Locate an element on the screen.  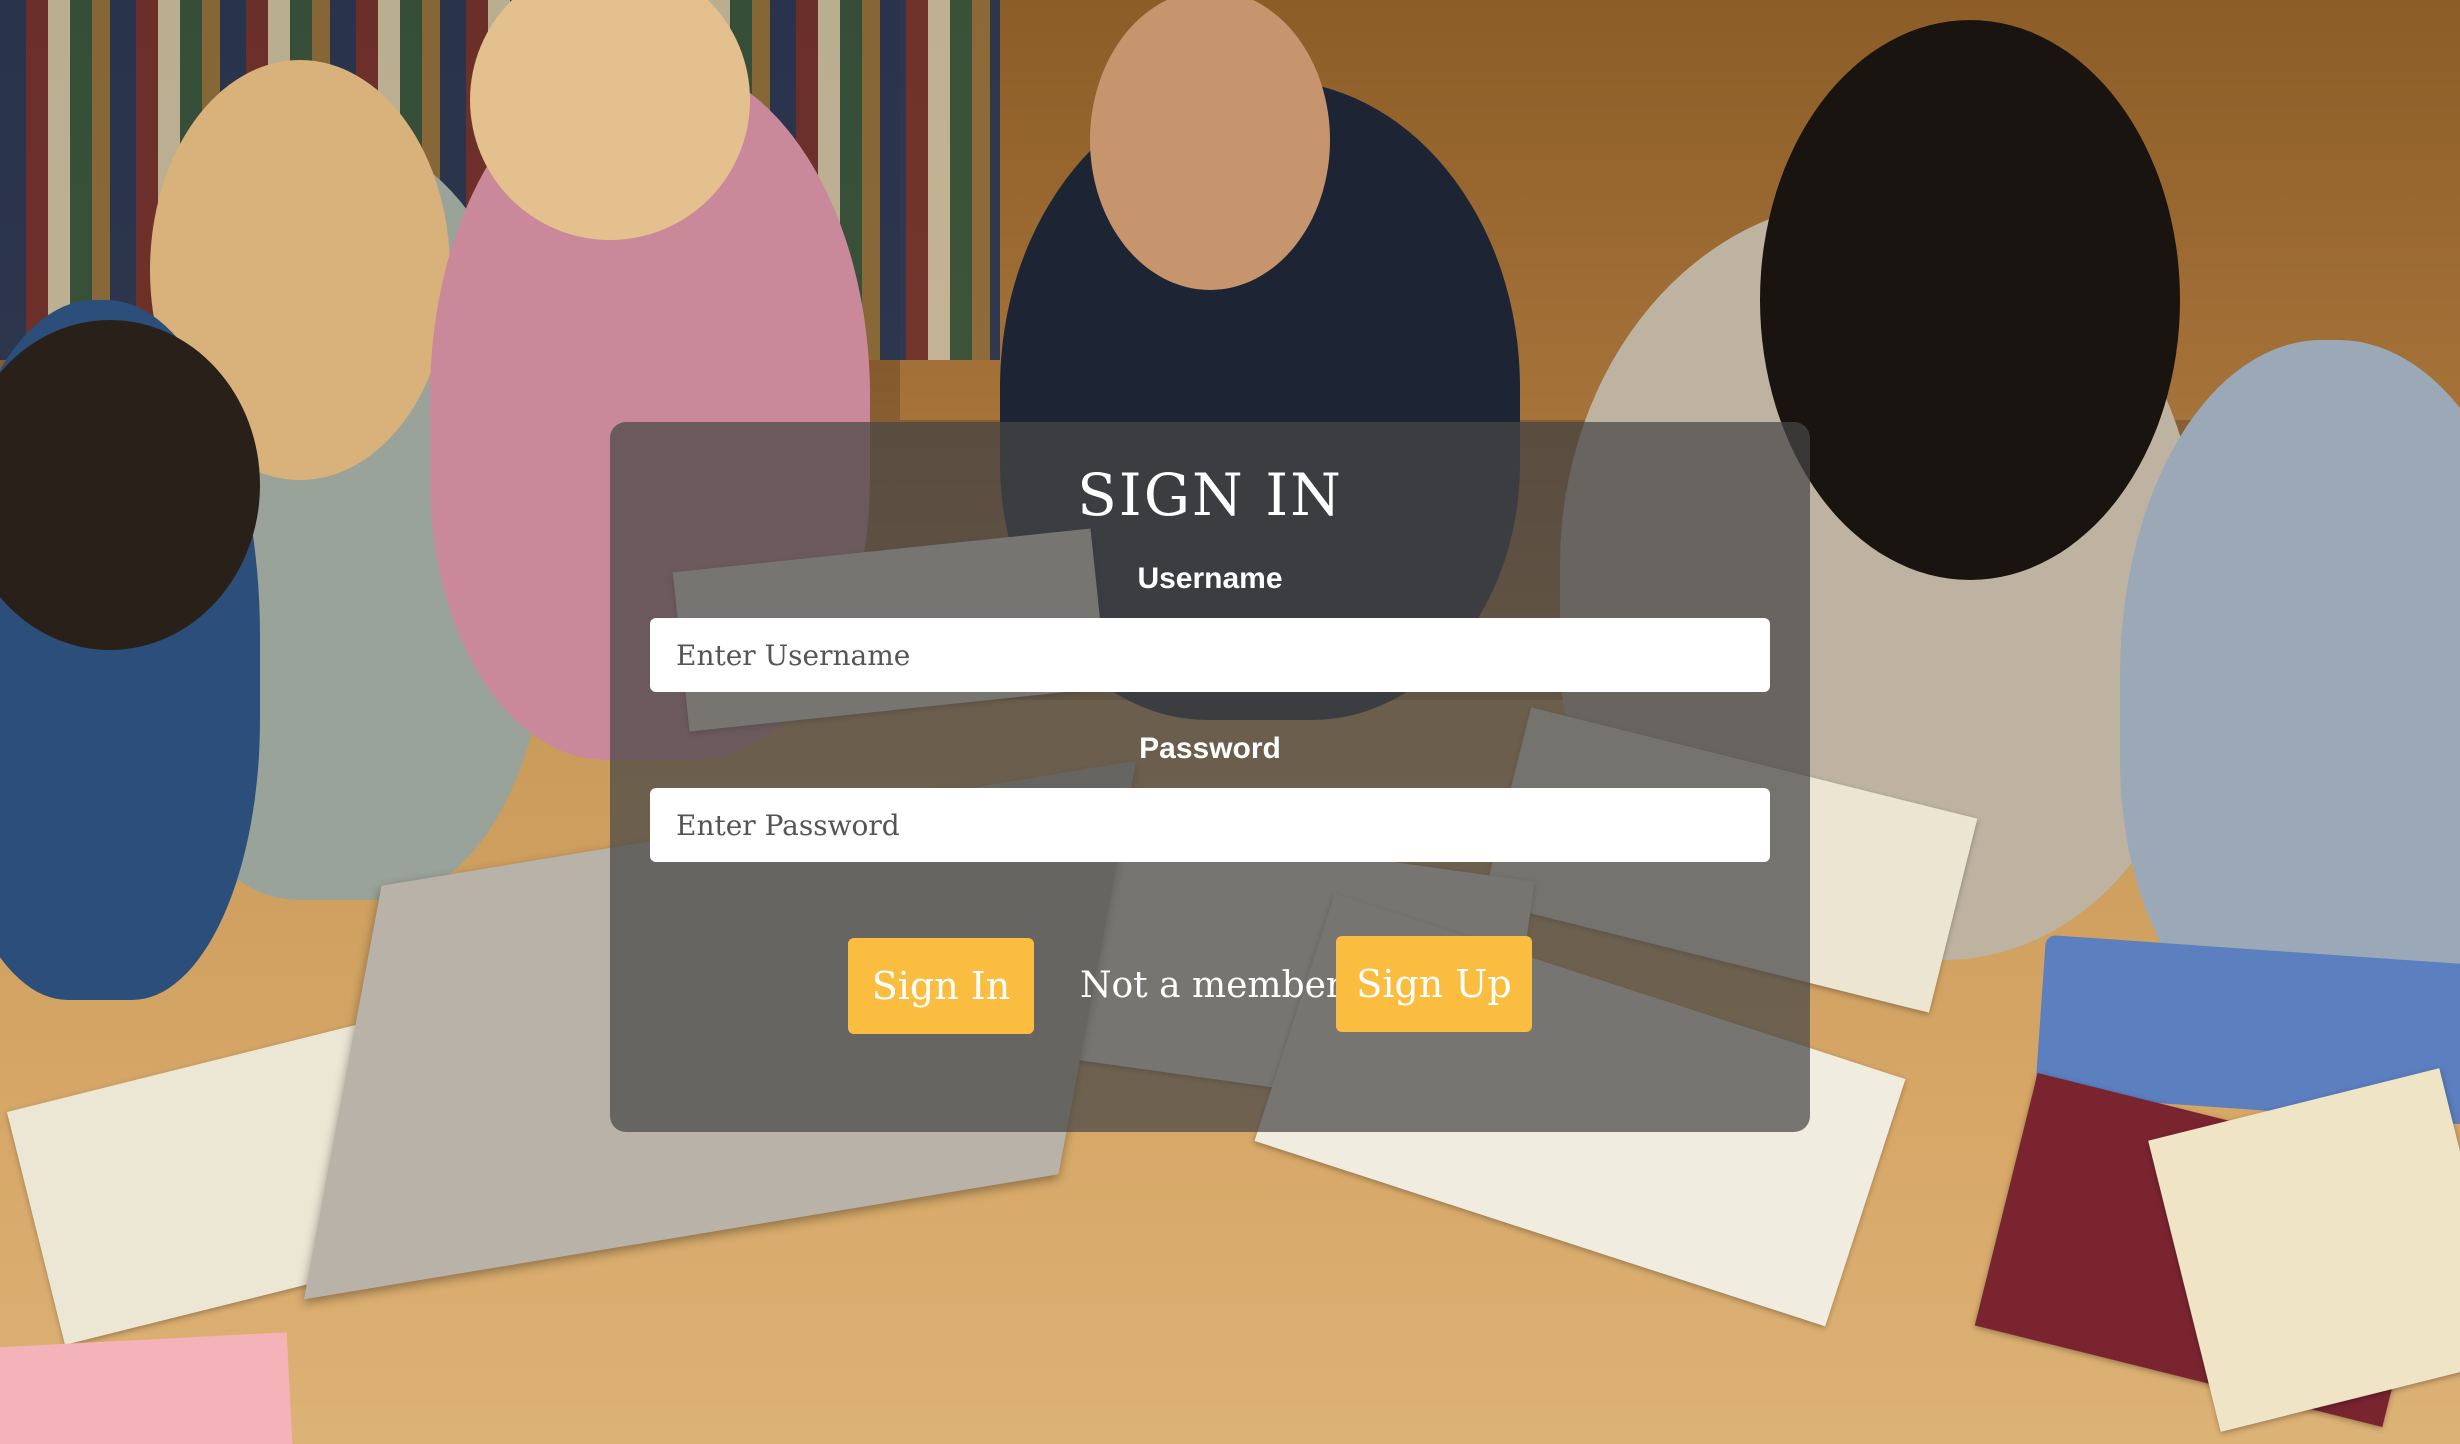
background-book is located at coordinates (146, 1388).